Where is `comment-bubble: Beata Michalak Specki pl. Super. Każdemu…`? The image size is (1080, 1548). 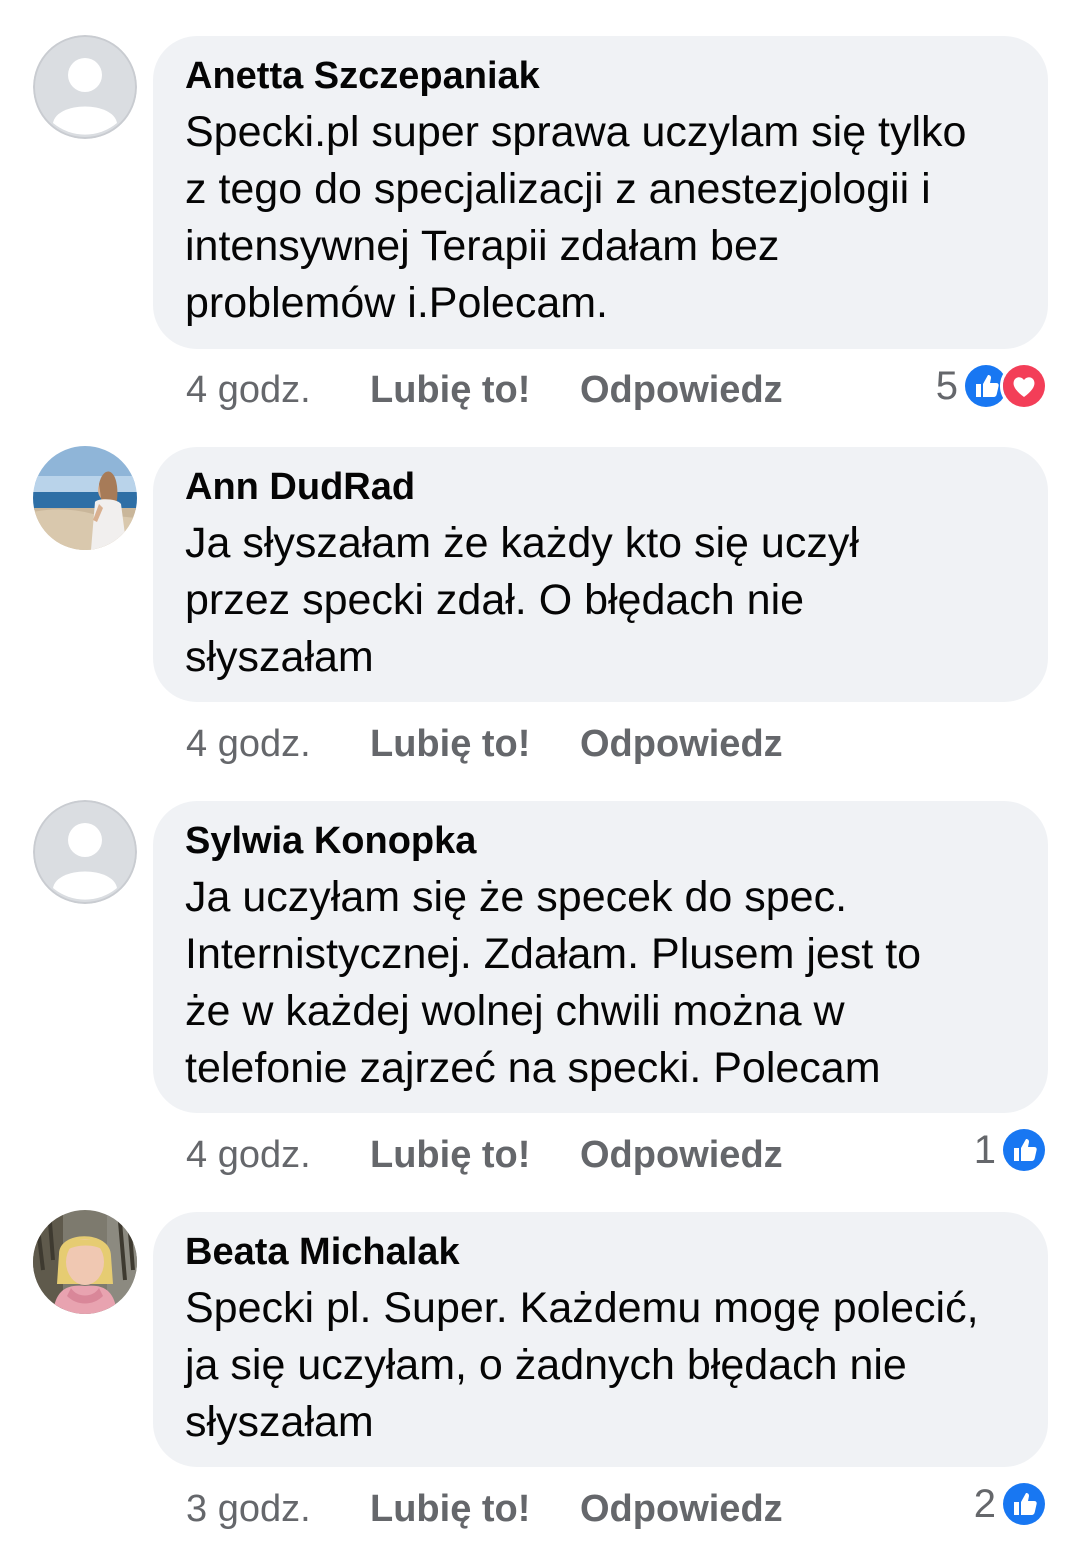
comment-bubble: Beata Michalak Specki pl. Super. Każdemu… is located at coordinates (600, 1339).